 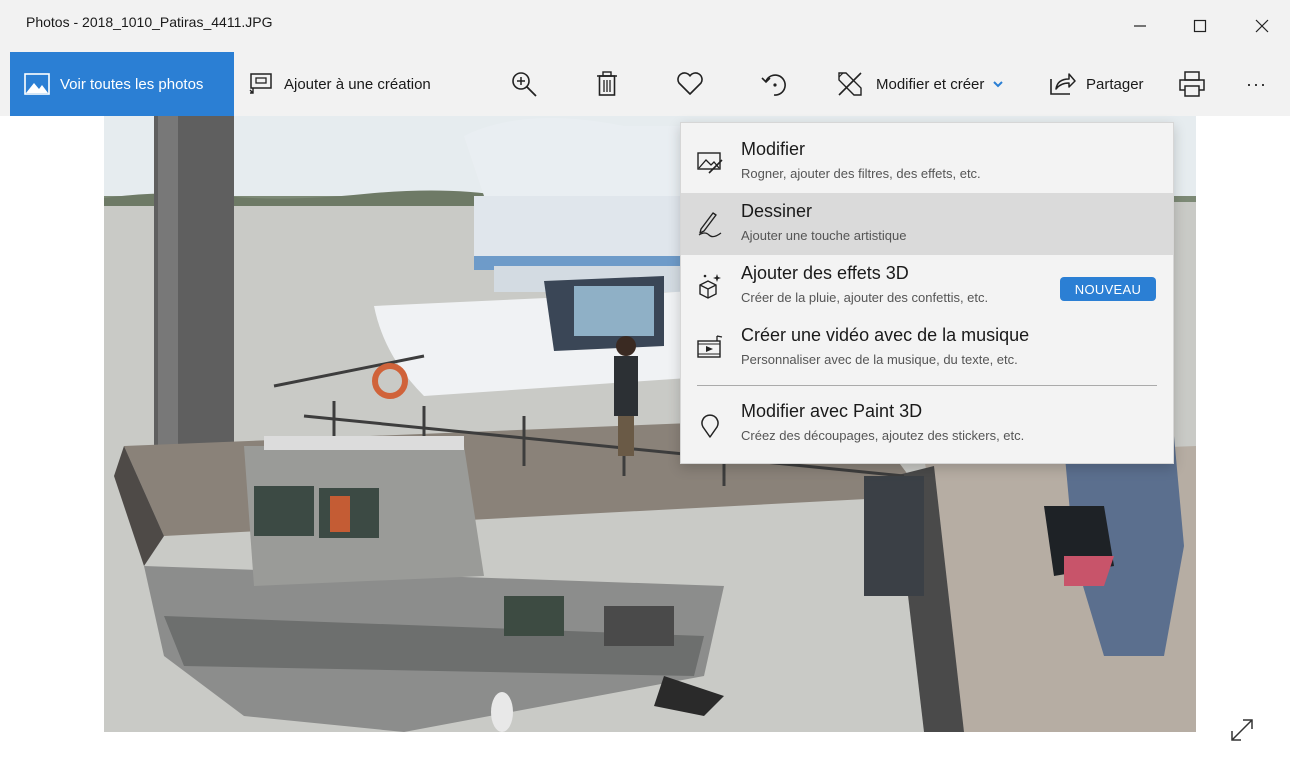 I want to click on effects-3d-icon, so click(x=710, y=286).